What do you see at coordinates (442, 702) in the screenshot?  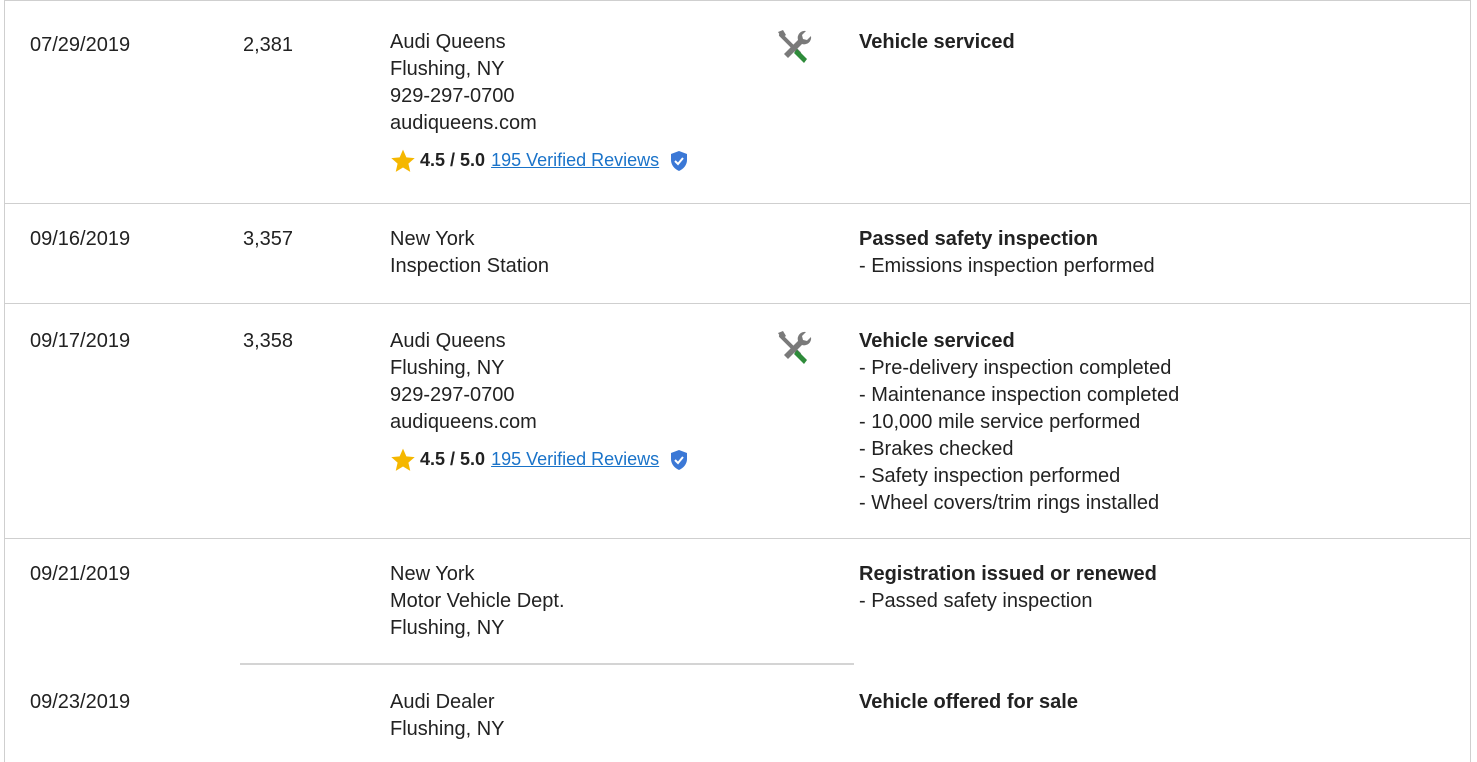 I see `source-name: Audi Dealer` at bounding box center [442, 702].